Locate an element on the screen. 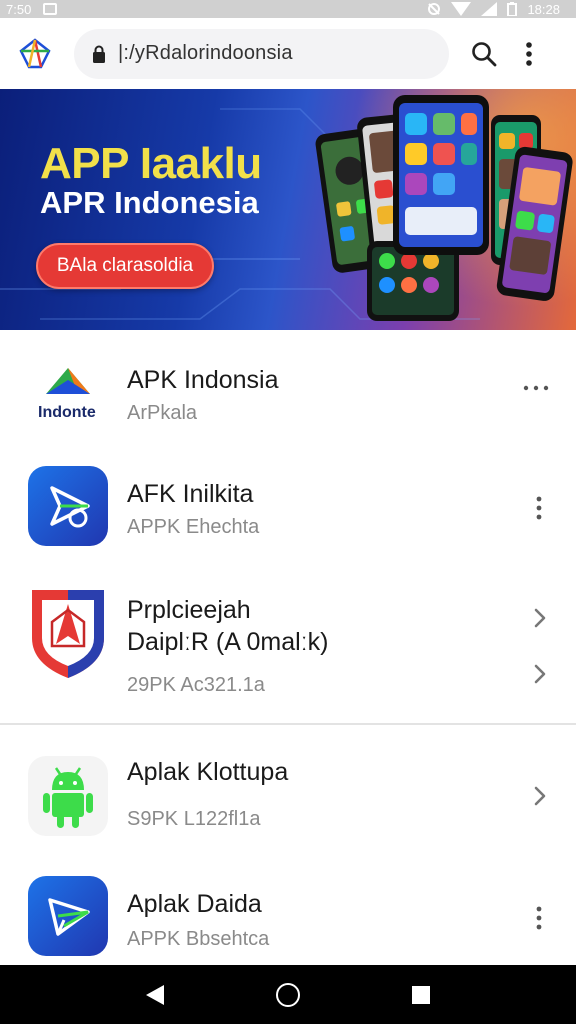 This screenshot has height=1024, width=576. wifi-icon is located at coordinates (461, 9).